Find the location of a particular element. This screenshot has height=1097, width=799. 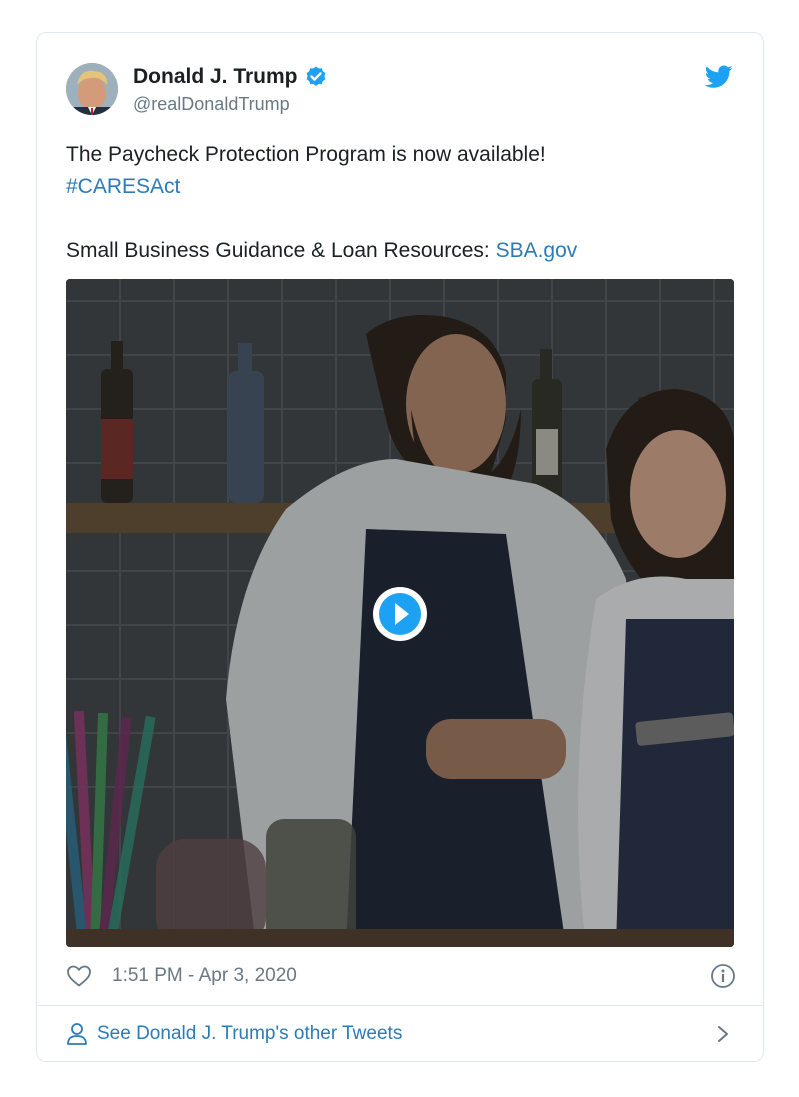

play-icon is located at coordinates (400, 614).